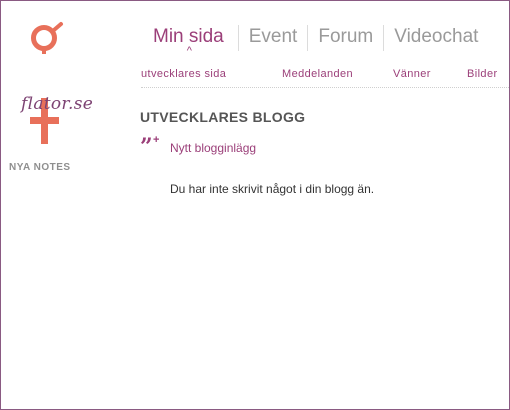  What do you see at coordinates (412, 74) in the screenshot?
I see `subnav-link-friends: Vänner` at bounding box center [412, 74].